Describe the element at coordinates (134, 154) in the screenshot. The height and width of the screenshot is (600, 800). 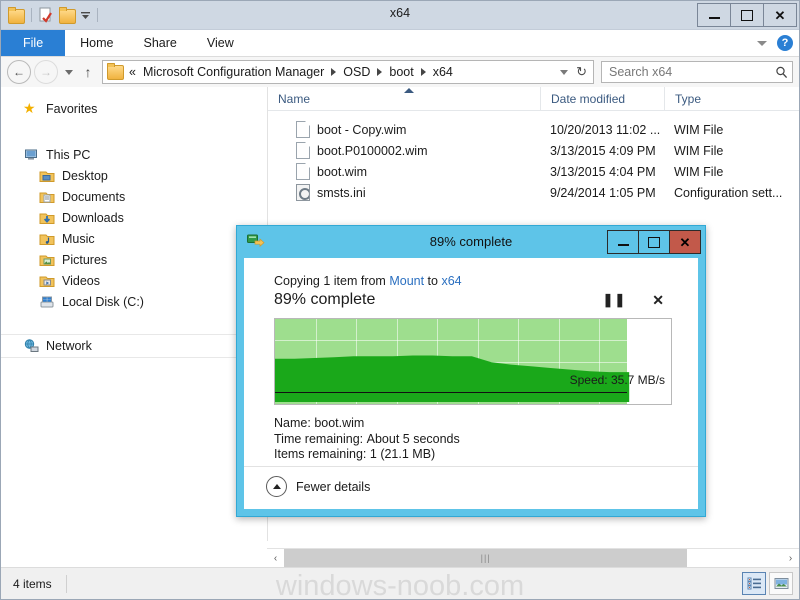
I see `sidebar-item-this-pc: This PC` at that location.